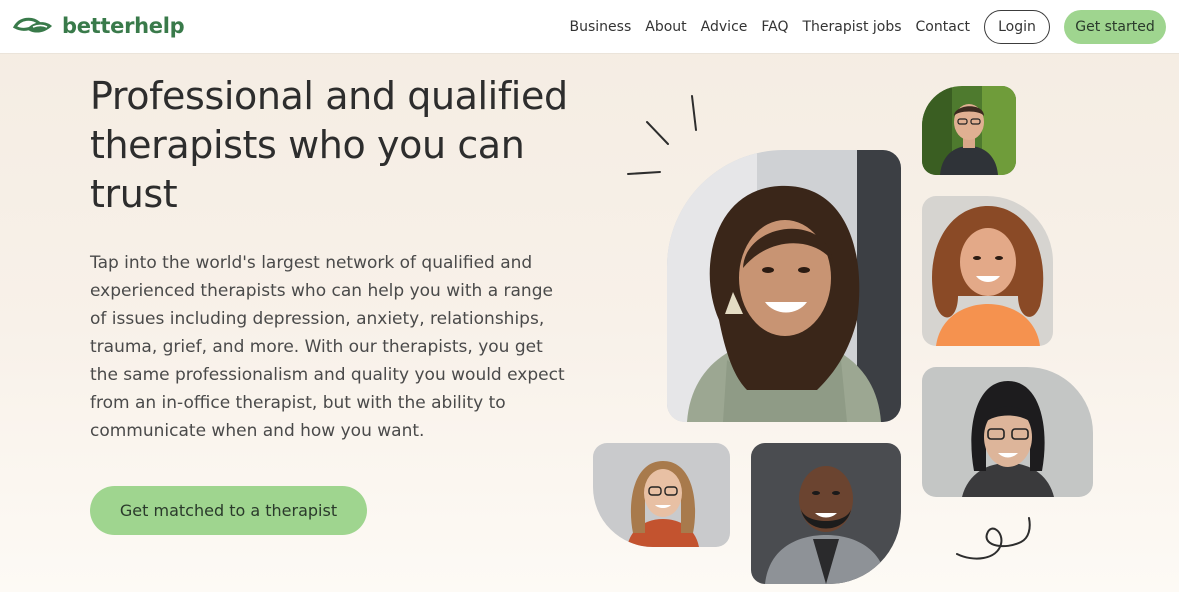 This screenshot has width=1179, height=592. What do you see at coordinates (987, 271) in the screenshot?
I see `therapist-photo-woman-curly-hair` at bounding box center [987, 271].